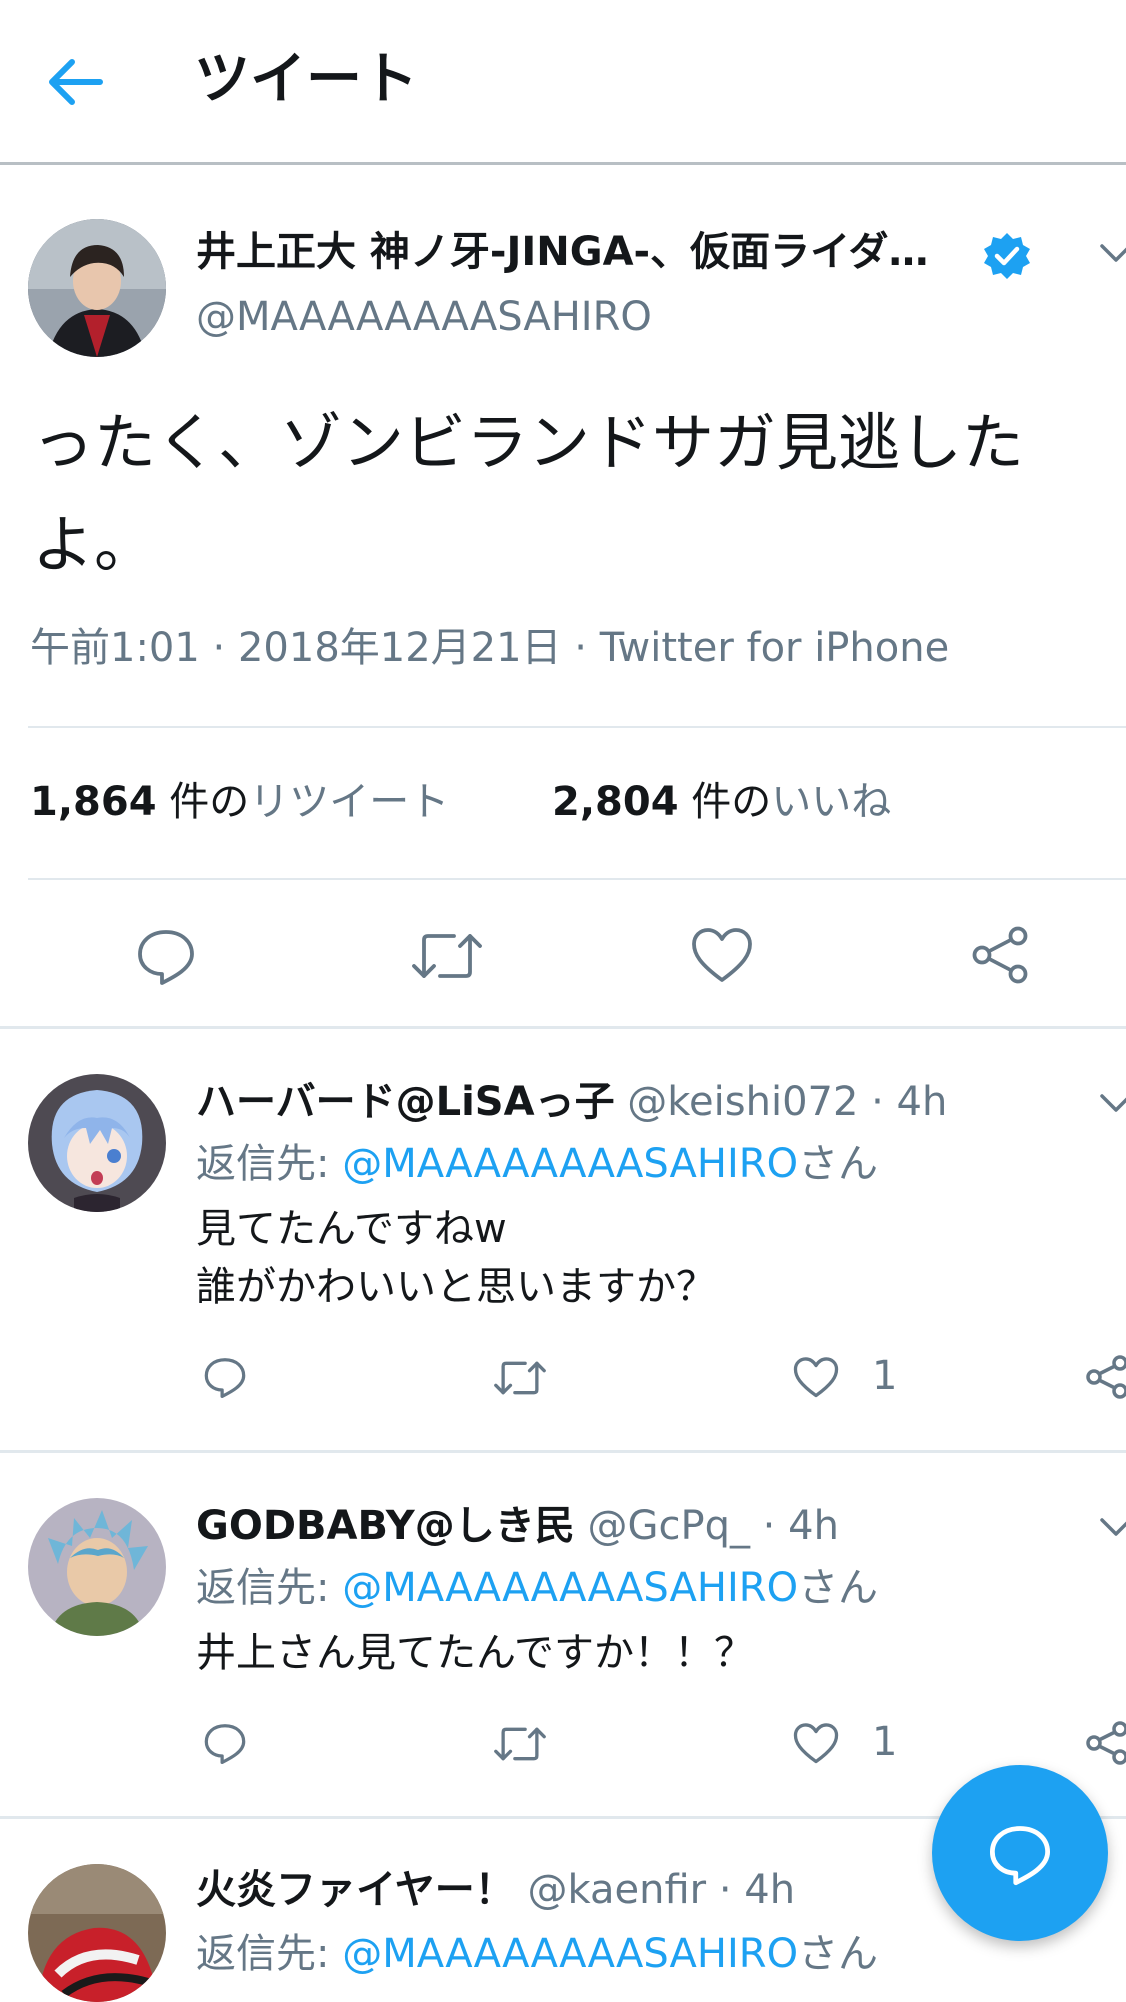 This screenshot has height=2002, width=1126. What do you see at coordinates (355, 1890) in the screenshot?
I see `reply-author-name: 火炎ファイヤー！` at bounding box center [355, 1890].